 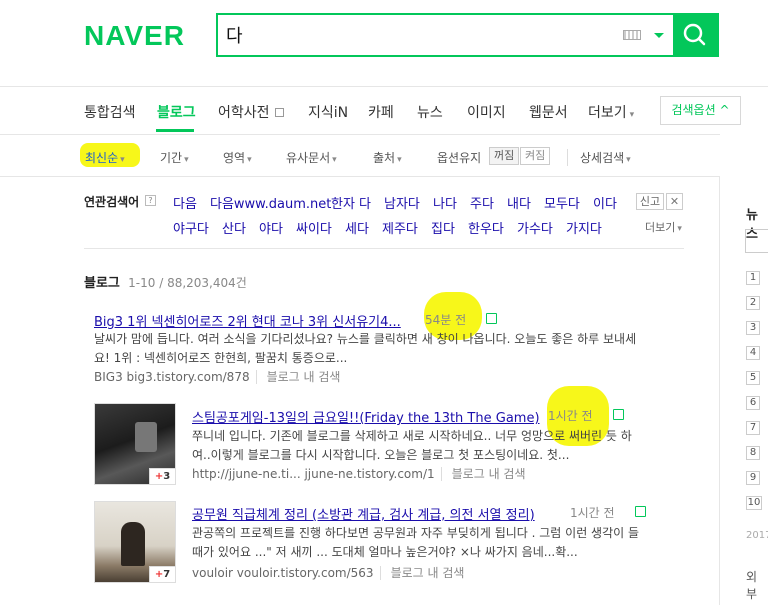 What do you see at coordinates (381, 112) in the screenshot?
I see `tab-cafe: 카페` at bounding box center [381, 112].